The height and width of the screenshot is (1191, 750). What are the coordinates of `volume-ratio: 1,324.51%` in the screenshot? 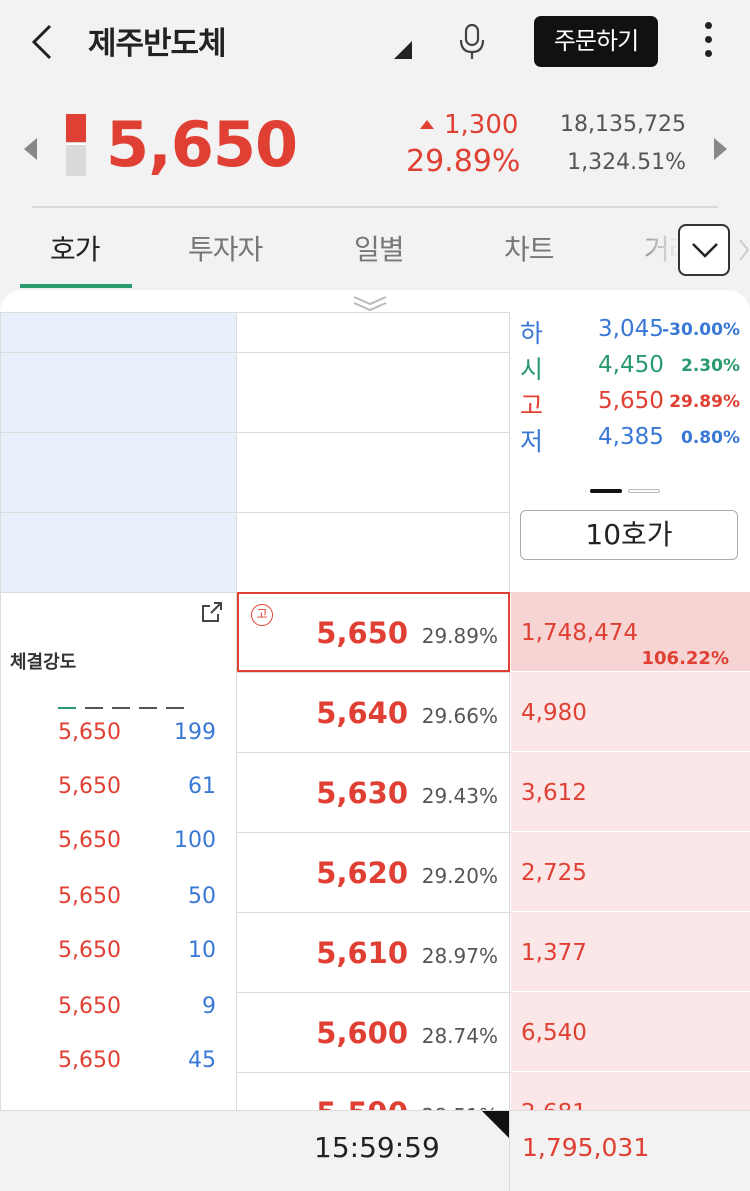 It's located at (626, 162).